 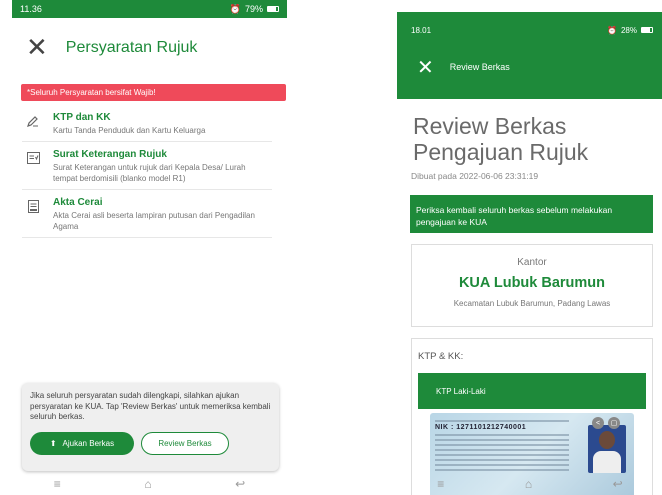 I want to click on ajukan-berkas-button: ⬆ Ajukan Berkas, so click(x=82, y=443).